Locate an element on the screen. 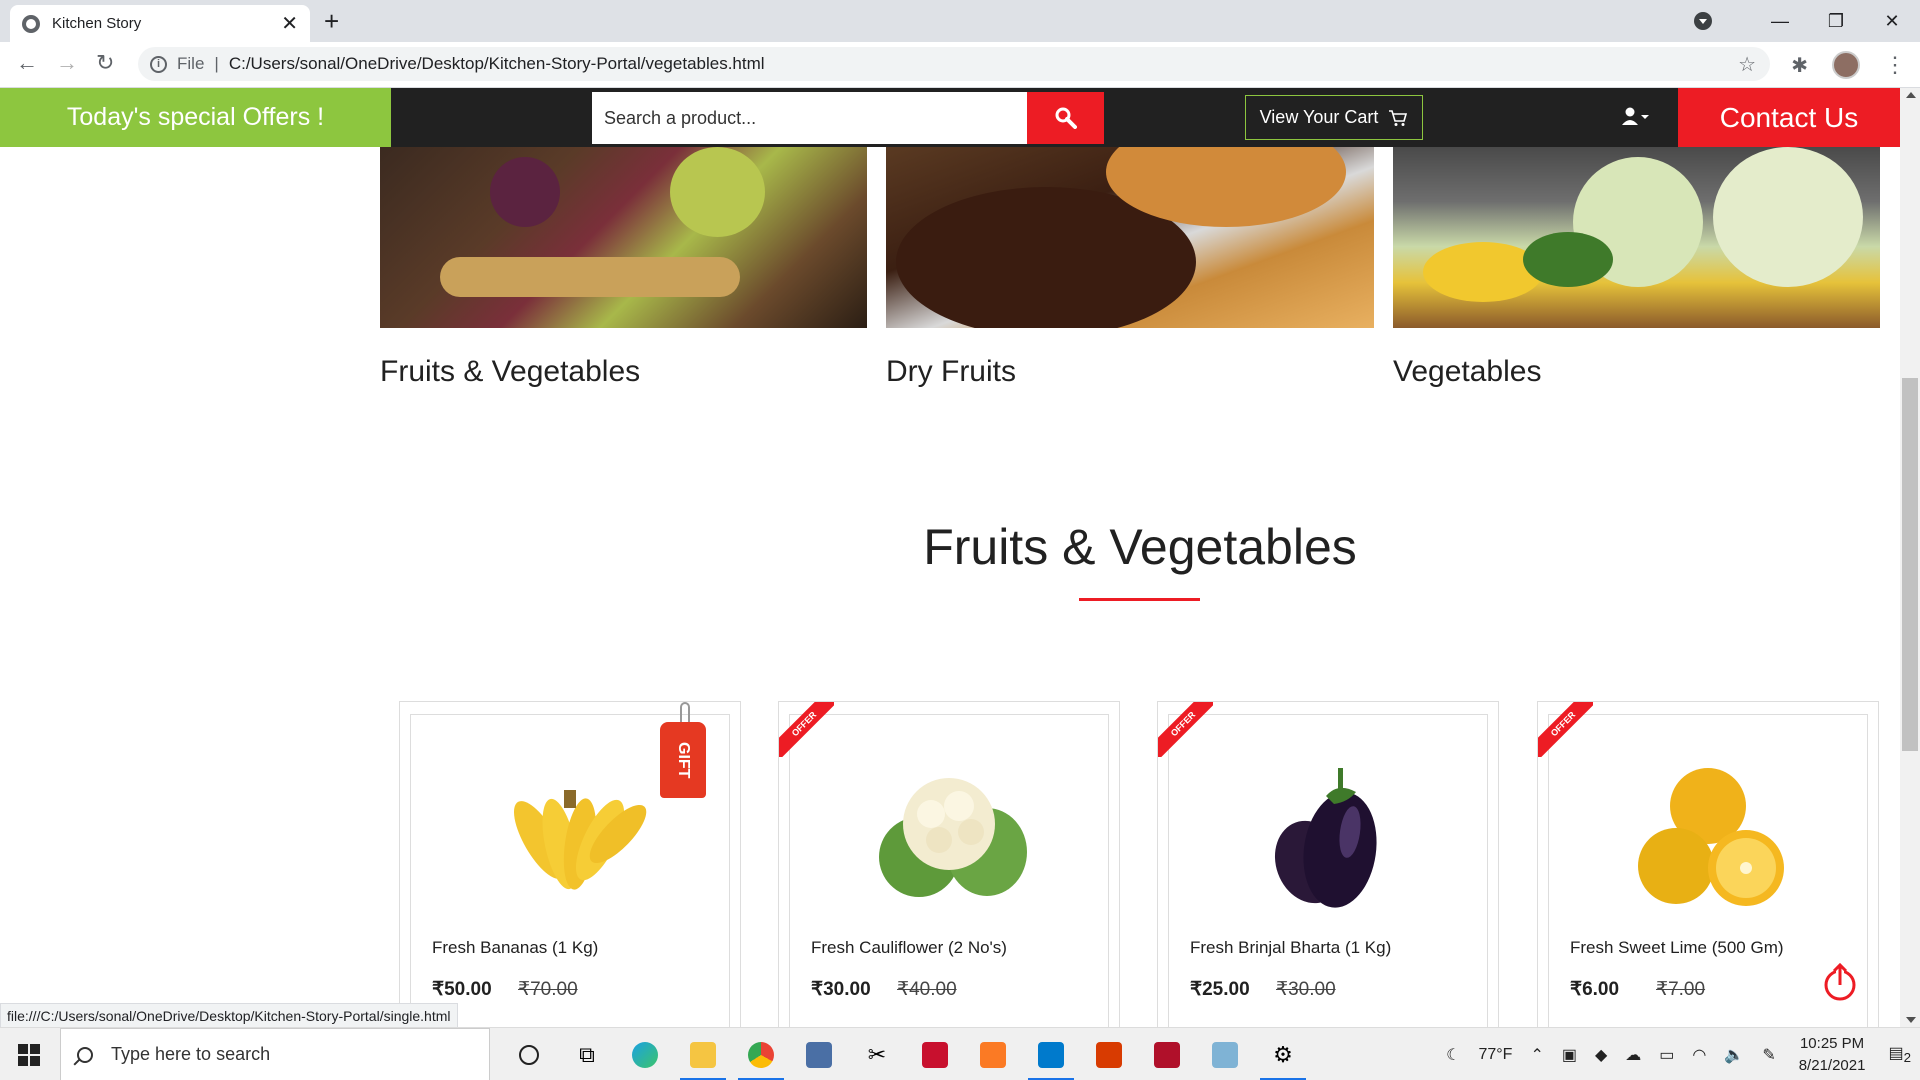  category-image-vegetables is located at coordinates (1636, 237).